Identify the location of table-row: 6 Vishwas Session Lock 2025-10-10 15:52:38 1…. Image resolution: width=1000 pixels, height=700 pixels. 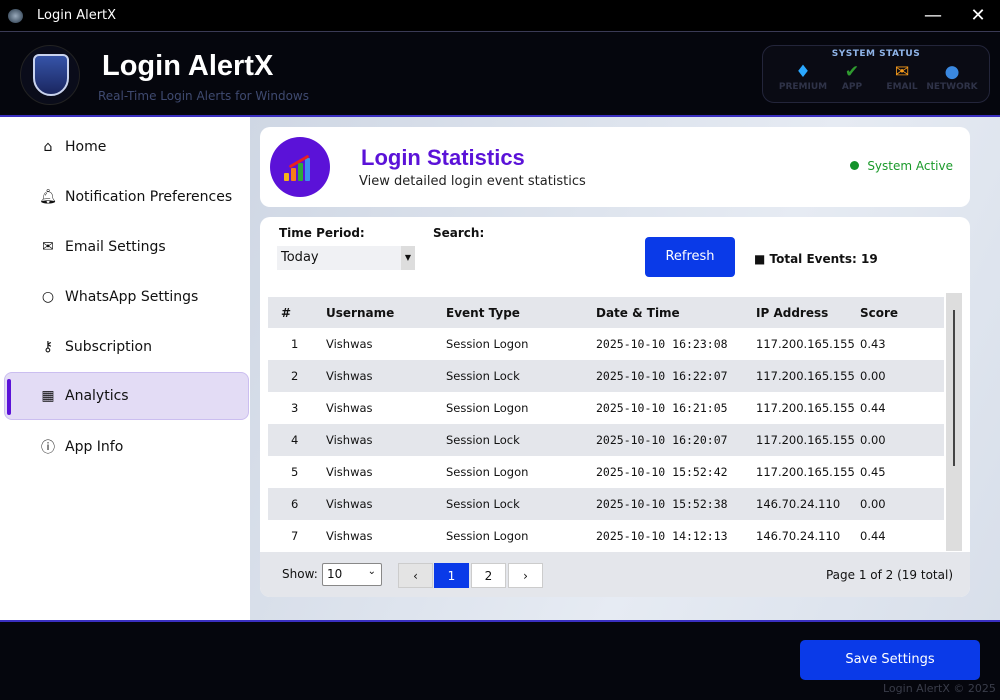
(606, 504).